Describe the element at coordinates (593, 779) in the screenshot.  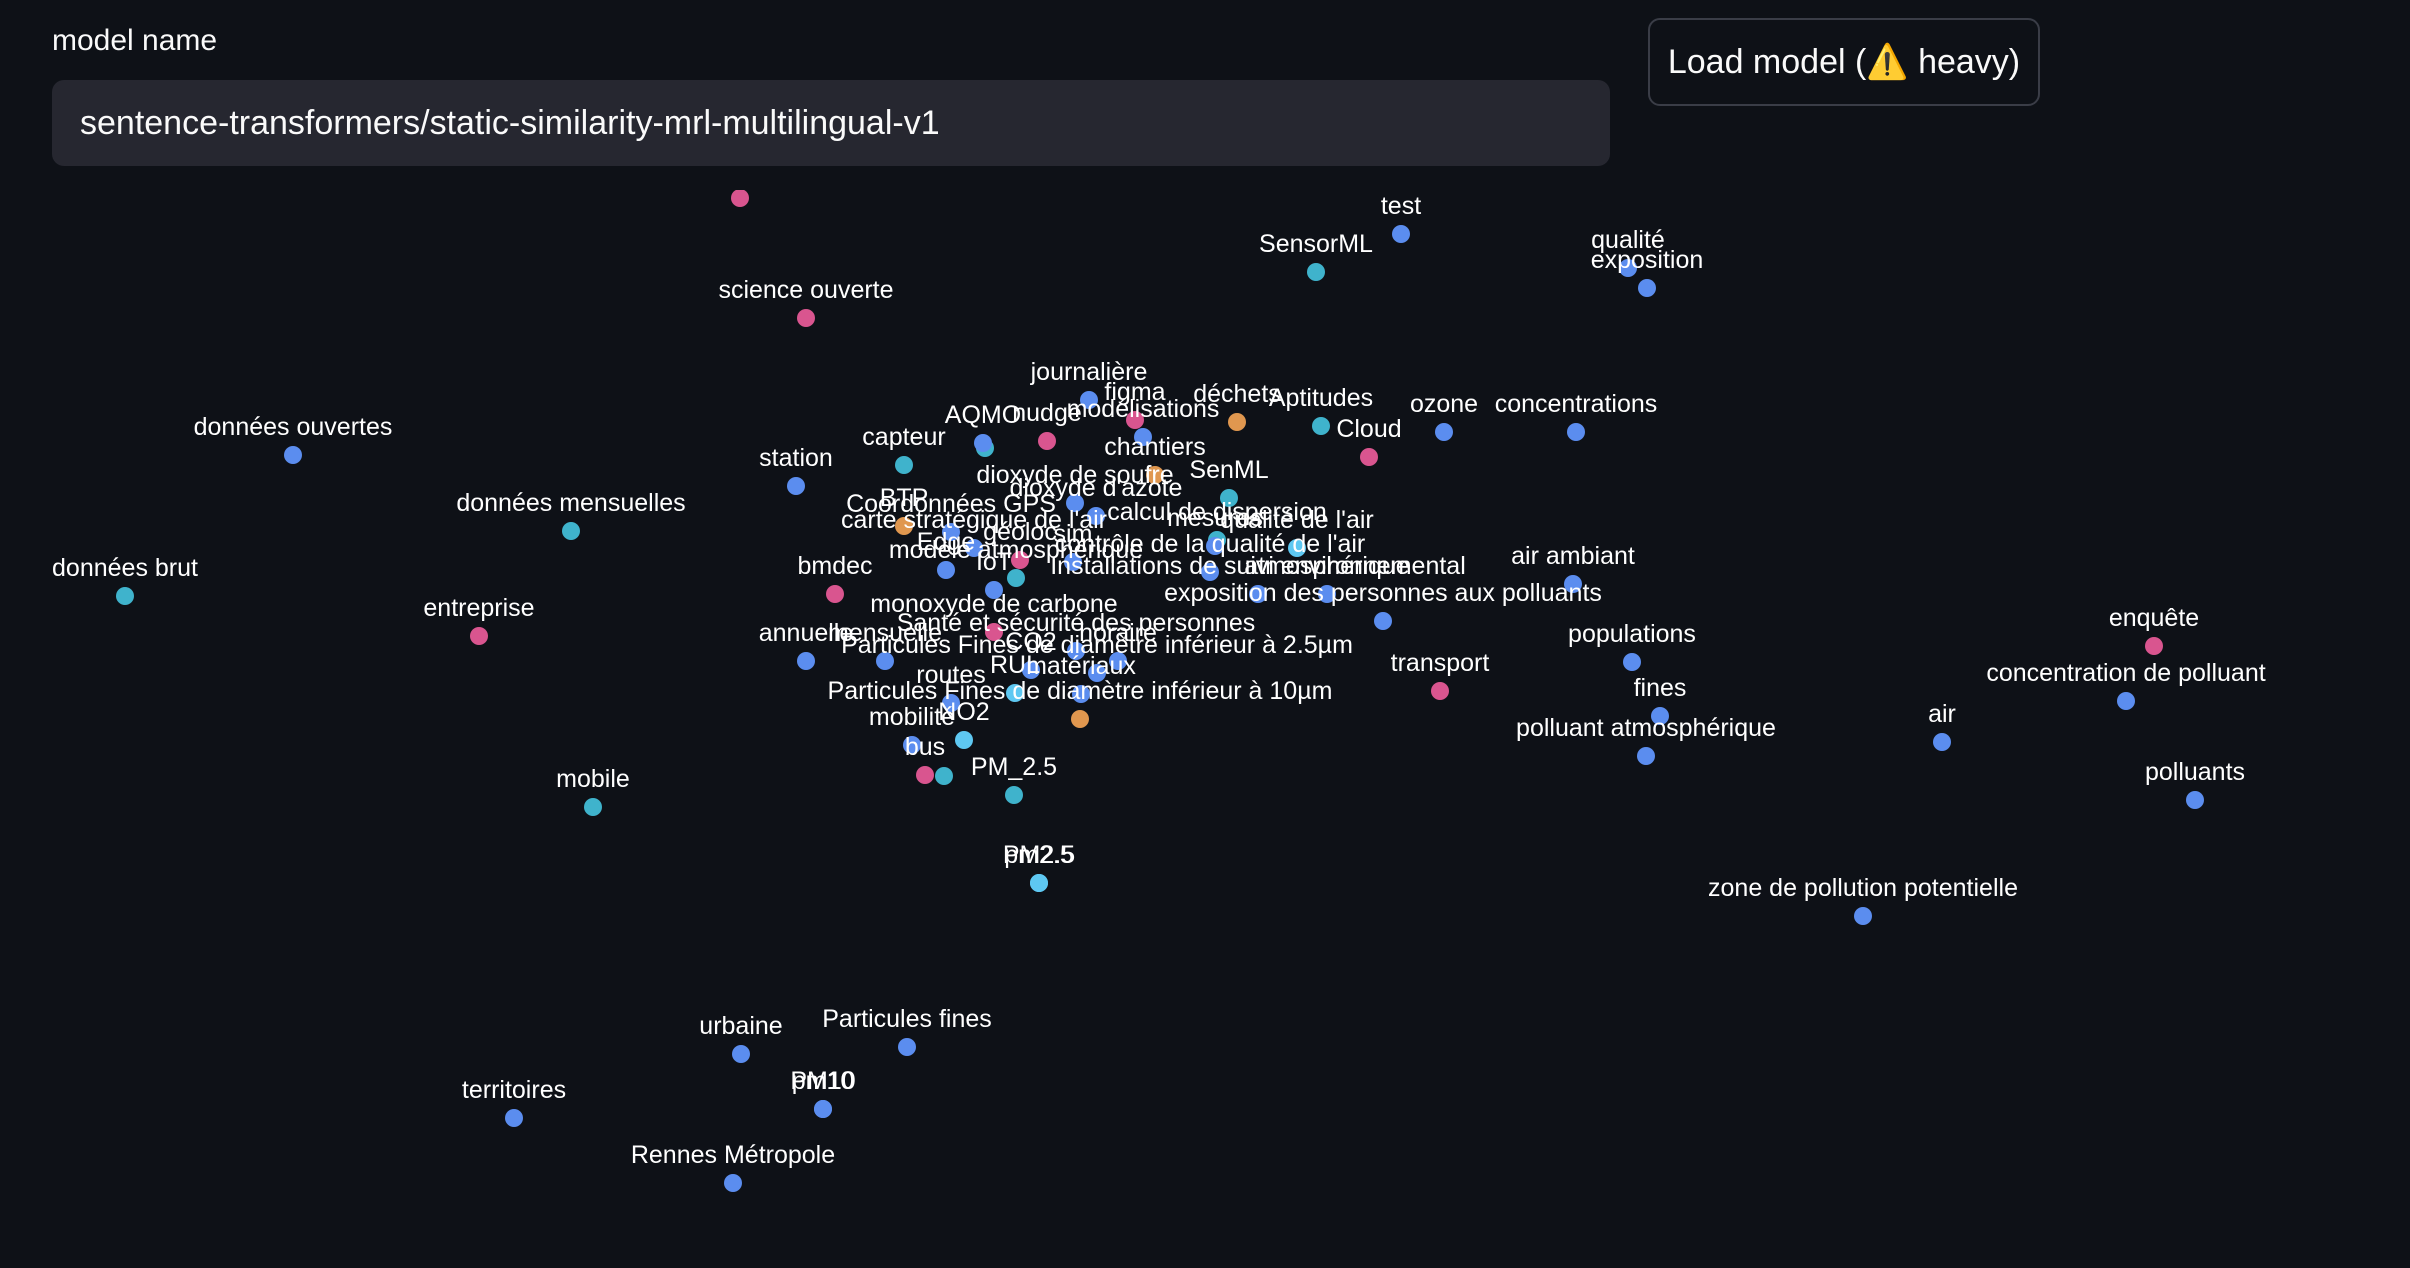
I see `scatter-point-label: mobile` at that location.